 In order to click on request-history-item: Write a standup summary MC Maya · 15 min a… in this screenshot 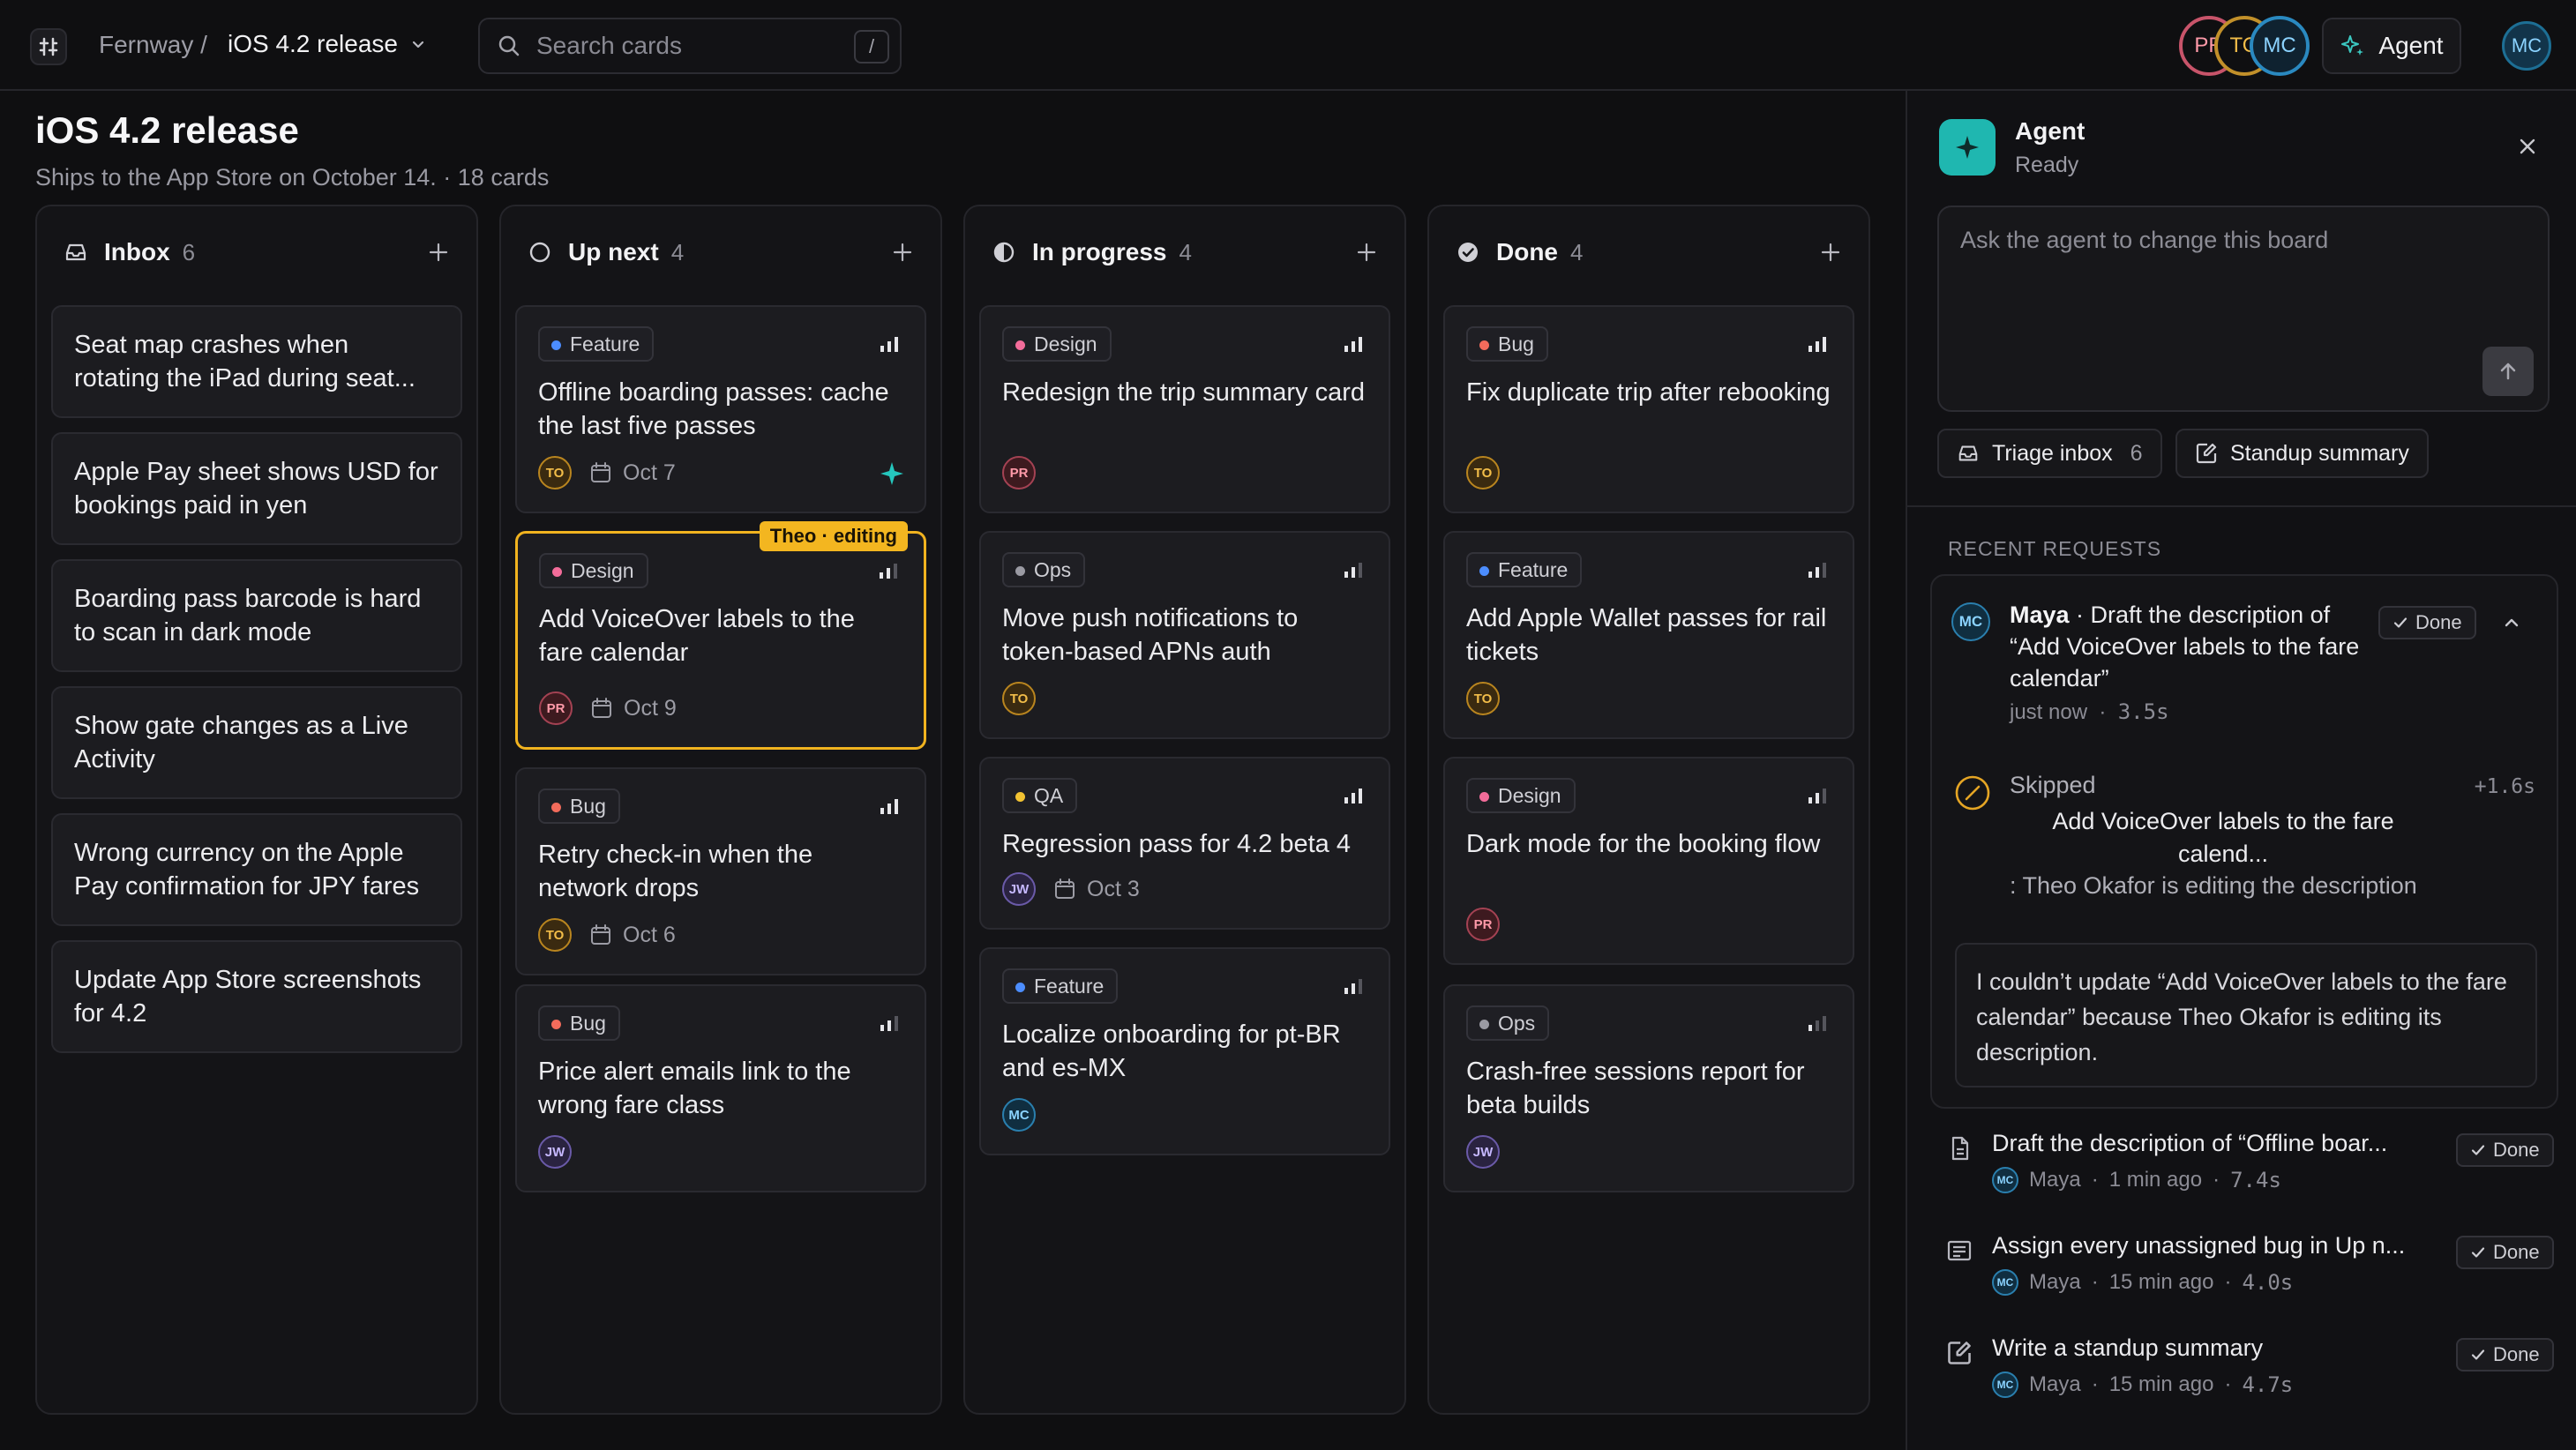, I will do `click(2253, 1374)`.